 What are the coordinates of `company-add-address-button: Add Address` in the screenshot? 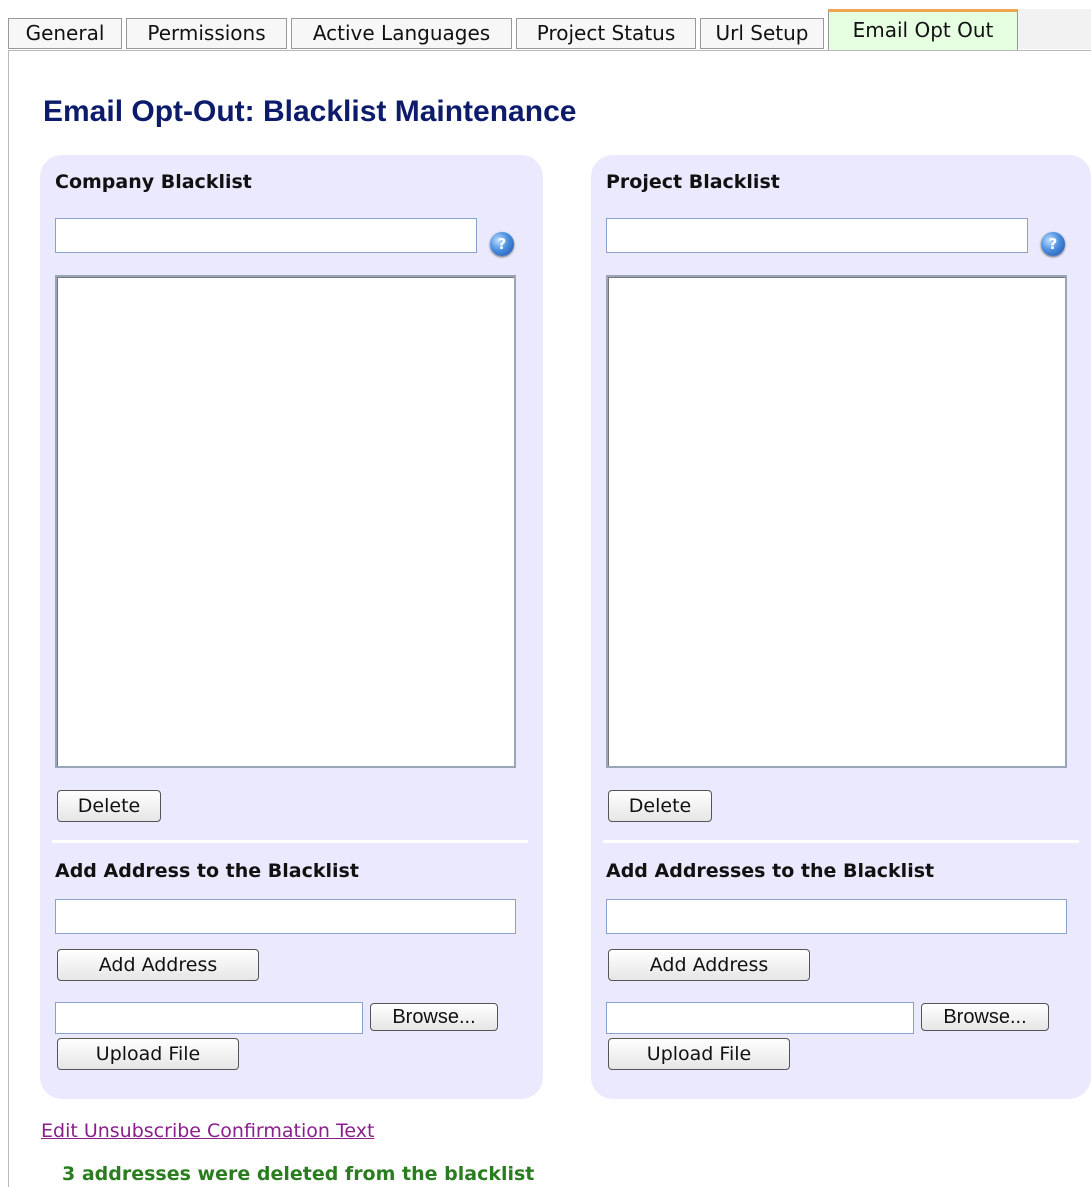 It's located at (158, 965).